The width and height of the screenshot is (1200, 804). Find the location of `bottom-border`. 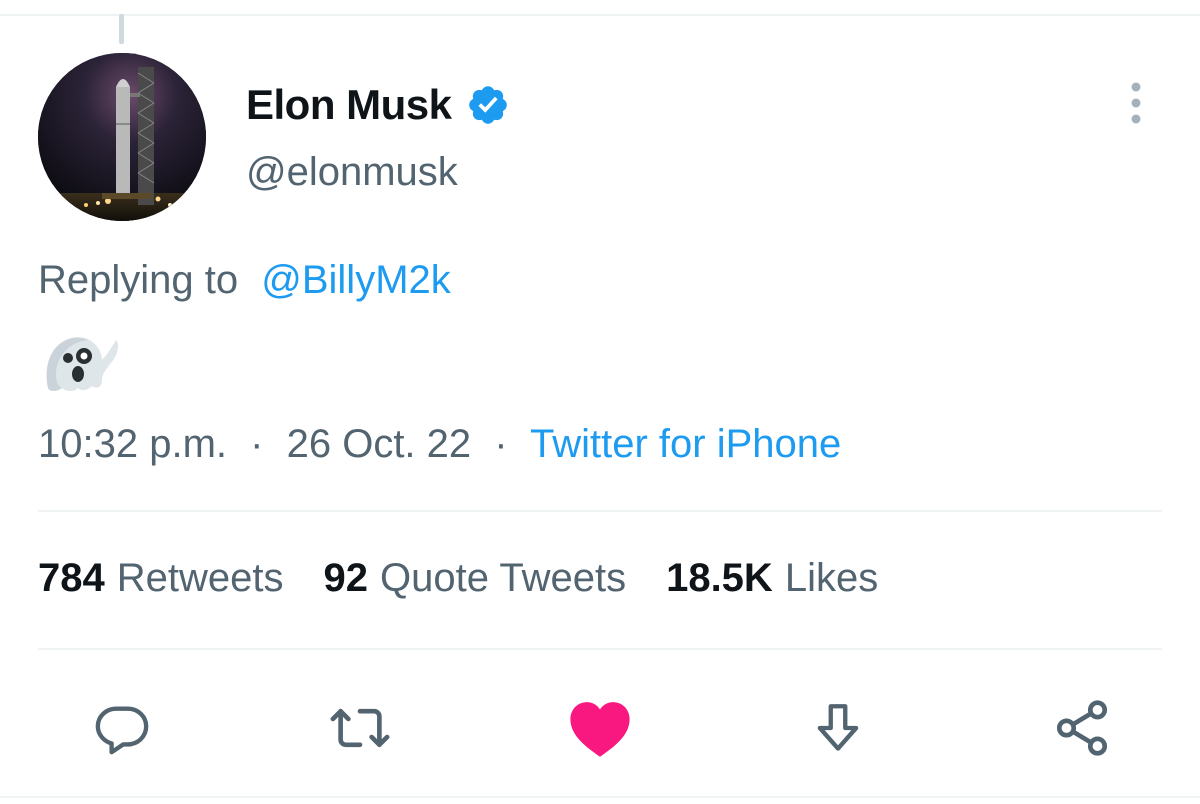

bottom-border is located at coordinates (600, 797).